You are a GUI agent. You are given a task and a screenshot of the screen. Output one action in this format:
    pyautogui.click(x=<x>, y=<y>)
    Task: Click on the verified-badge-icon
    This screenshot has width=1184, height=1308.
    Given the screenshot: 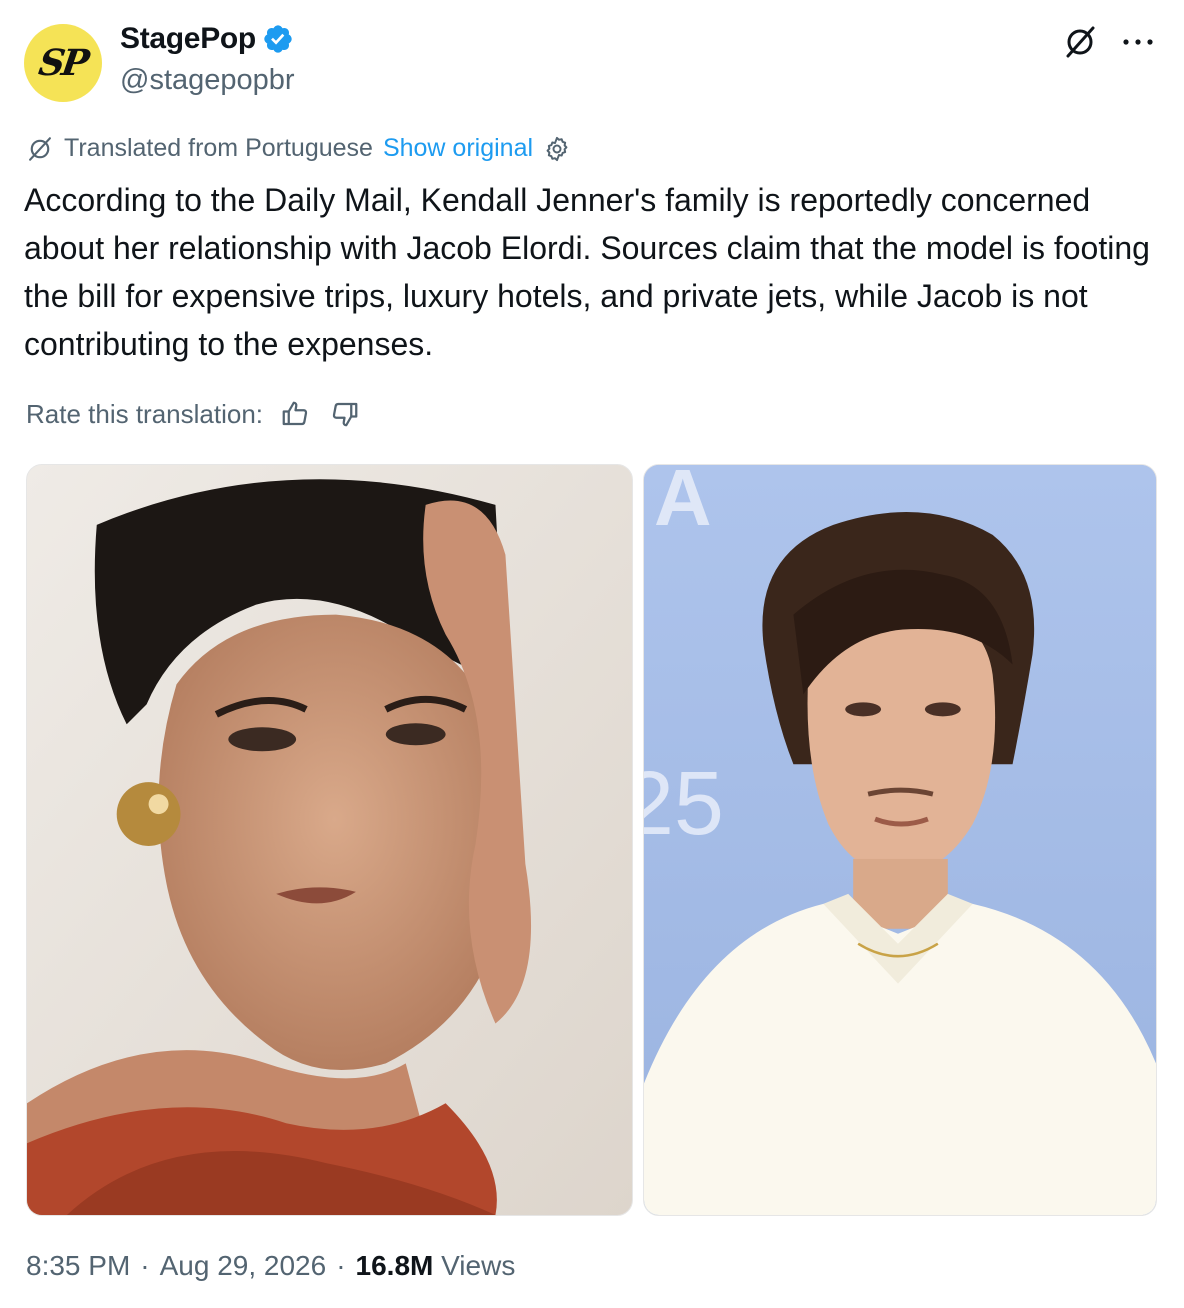 What is the action you would take?
    pyautogui.click(x=278, y=39)
    